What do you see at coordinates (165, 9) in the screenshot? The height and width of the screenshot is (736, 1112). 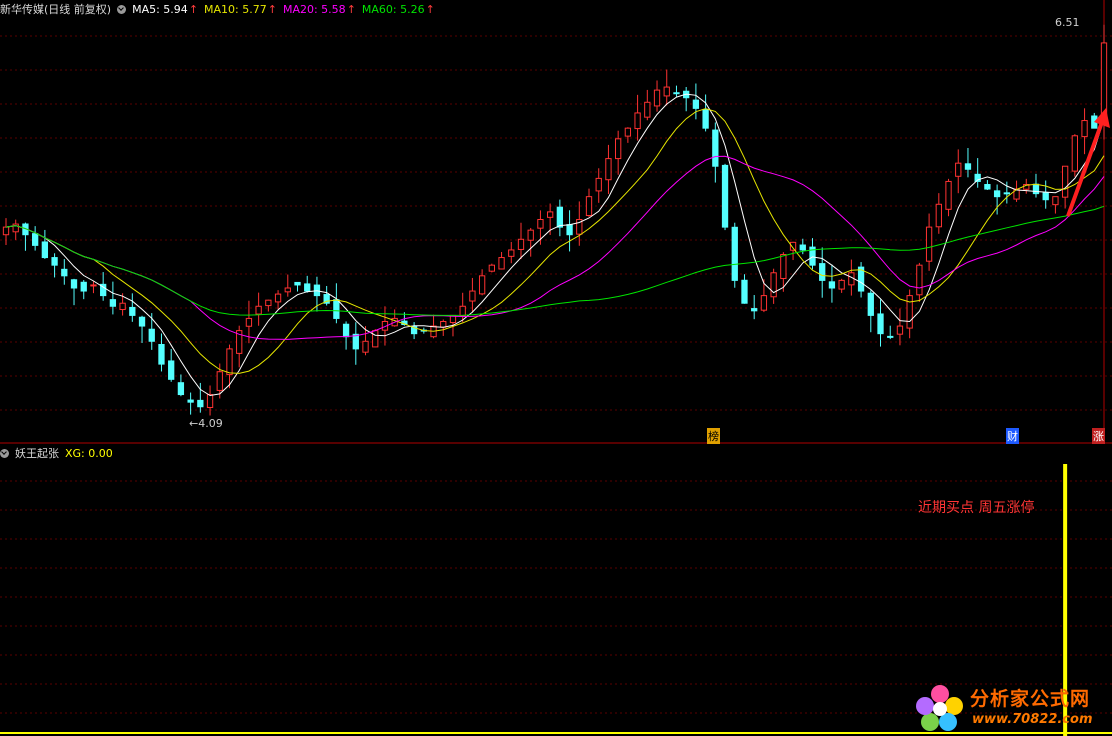 I see `ma5-legend: MA5: 5.94↑` at bounding box center [165, 9].